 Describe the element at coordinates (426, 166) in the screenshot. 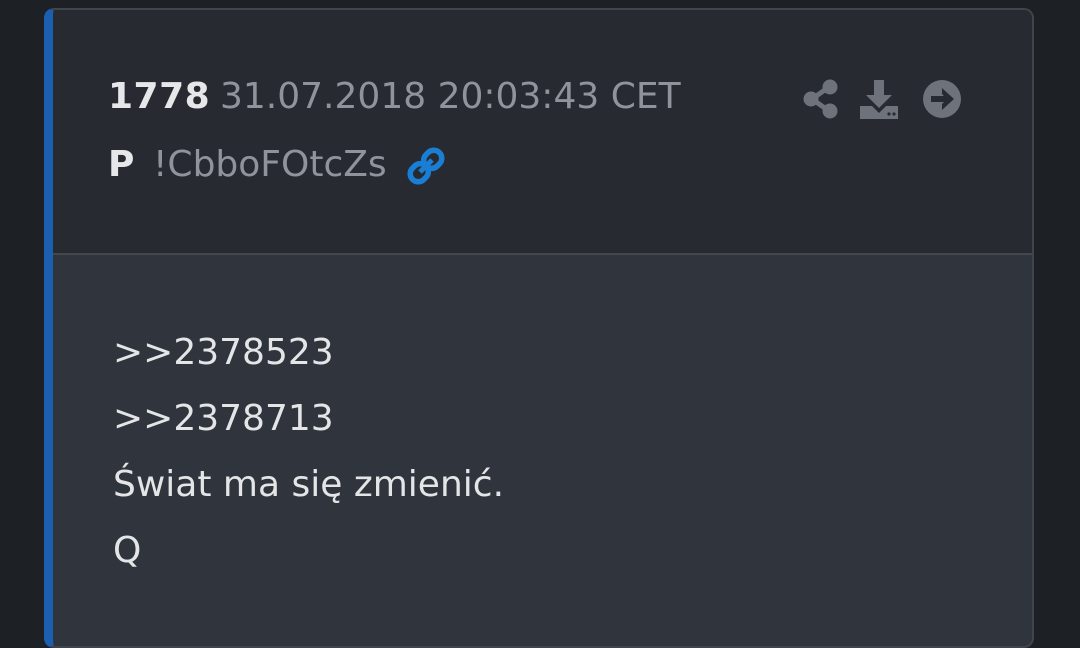

I see `link-icon` at that location.